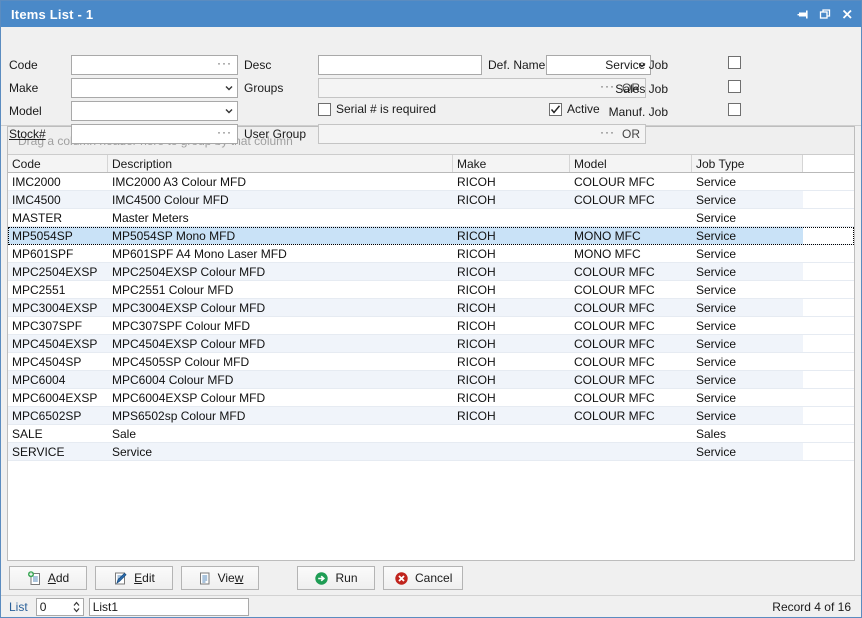 The width and height of the screenshot is (862, 618). Describe the element at coordinates (607, 134) in the screenshot. I see `user-group-ellipsis-button: ···` at that location.